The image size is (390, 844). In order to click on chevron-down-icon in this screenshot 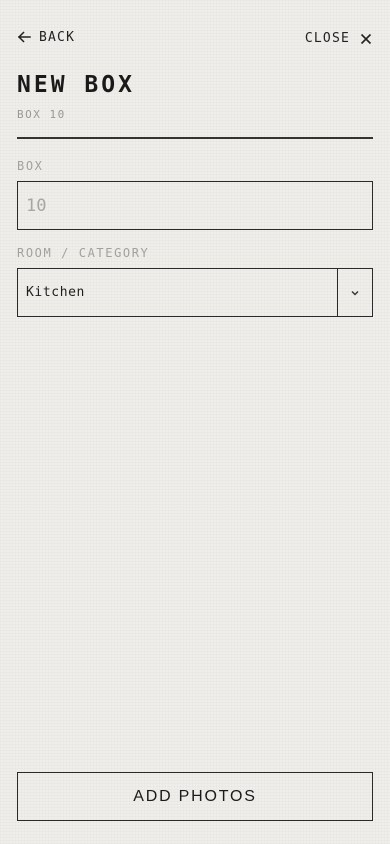, I will do `click(355, 292)`.